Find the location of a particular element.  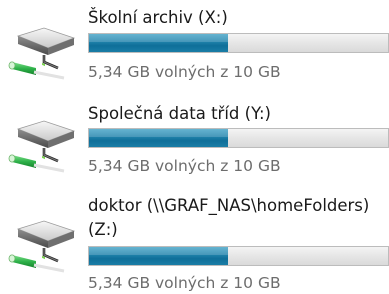

drive-name: Společná data tříd (Y:) is located at coordinates (179, 113).